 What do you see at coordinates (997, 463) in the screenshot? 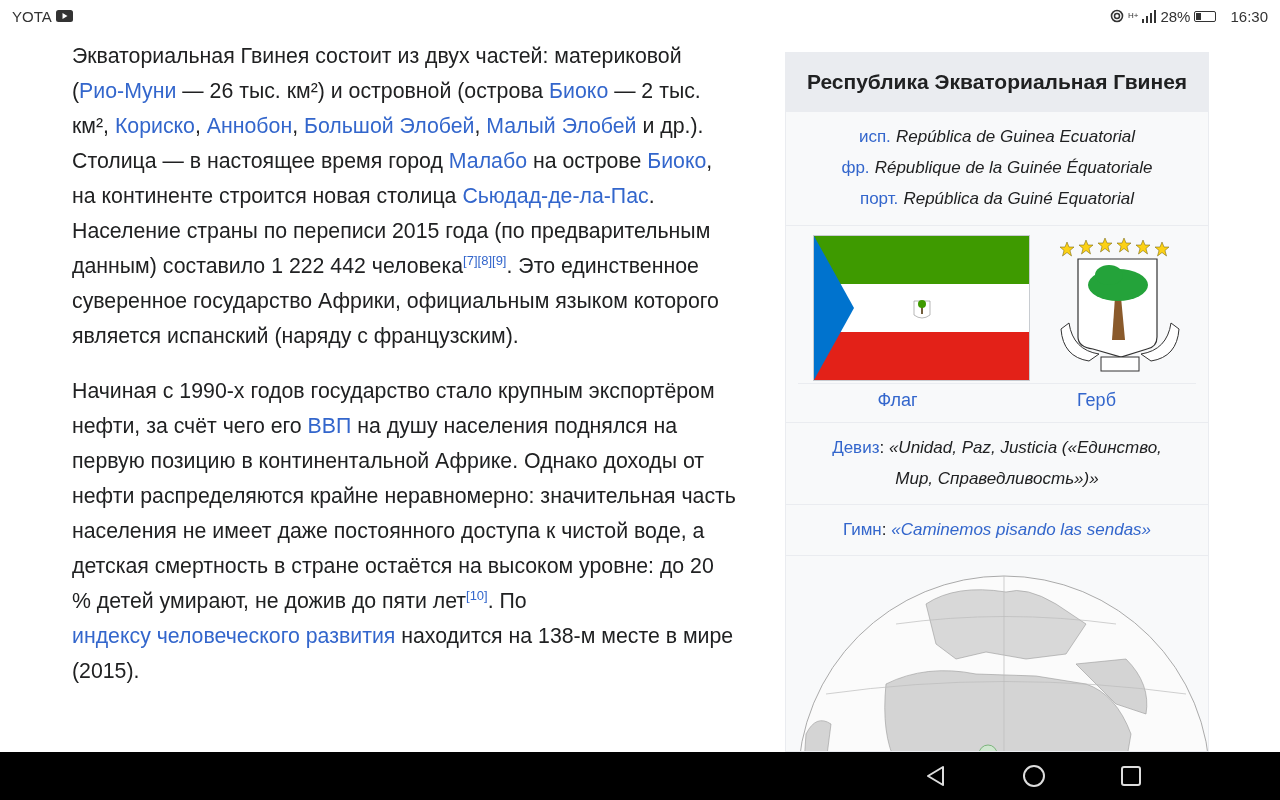
I see `motto-text: Девиз: «Unidad, Paz, Justicia («Единство, Мир, Справедливость»)»` at bounding box center [997, 463].